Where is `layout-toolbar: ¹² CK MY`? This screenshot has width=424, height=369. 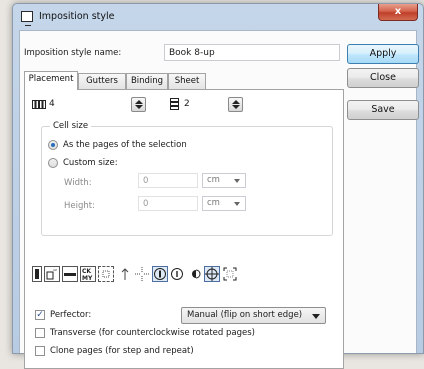 layout-toolbar: ¹² CK MY is located at coordinates (137, 275).